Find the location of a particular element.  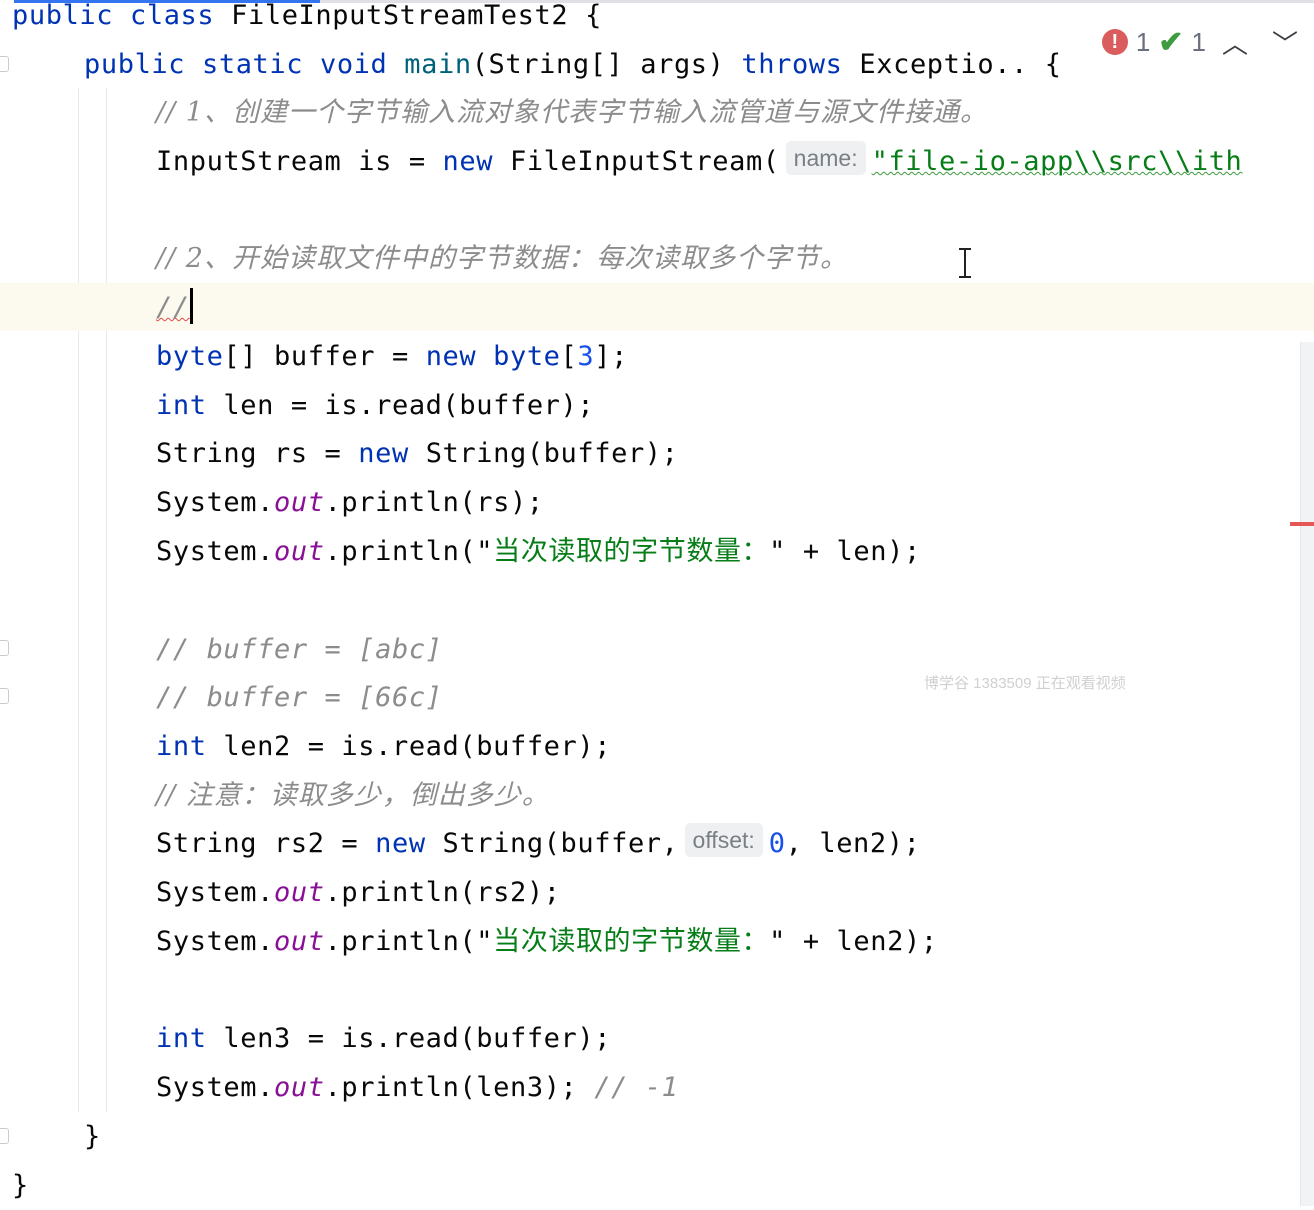

code-line-23: System.out.println(len3); // -1 is located at coordinates (417, 1088).